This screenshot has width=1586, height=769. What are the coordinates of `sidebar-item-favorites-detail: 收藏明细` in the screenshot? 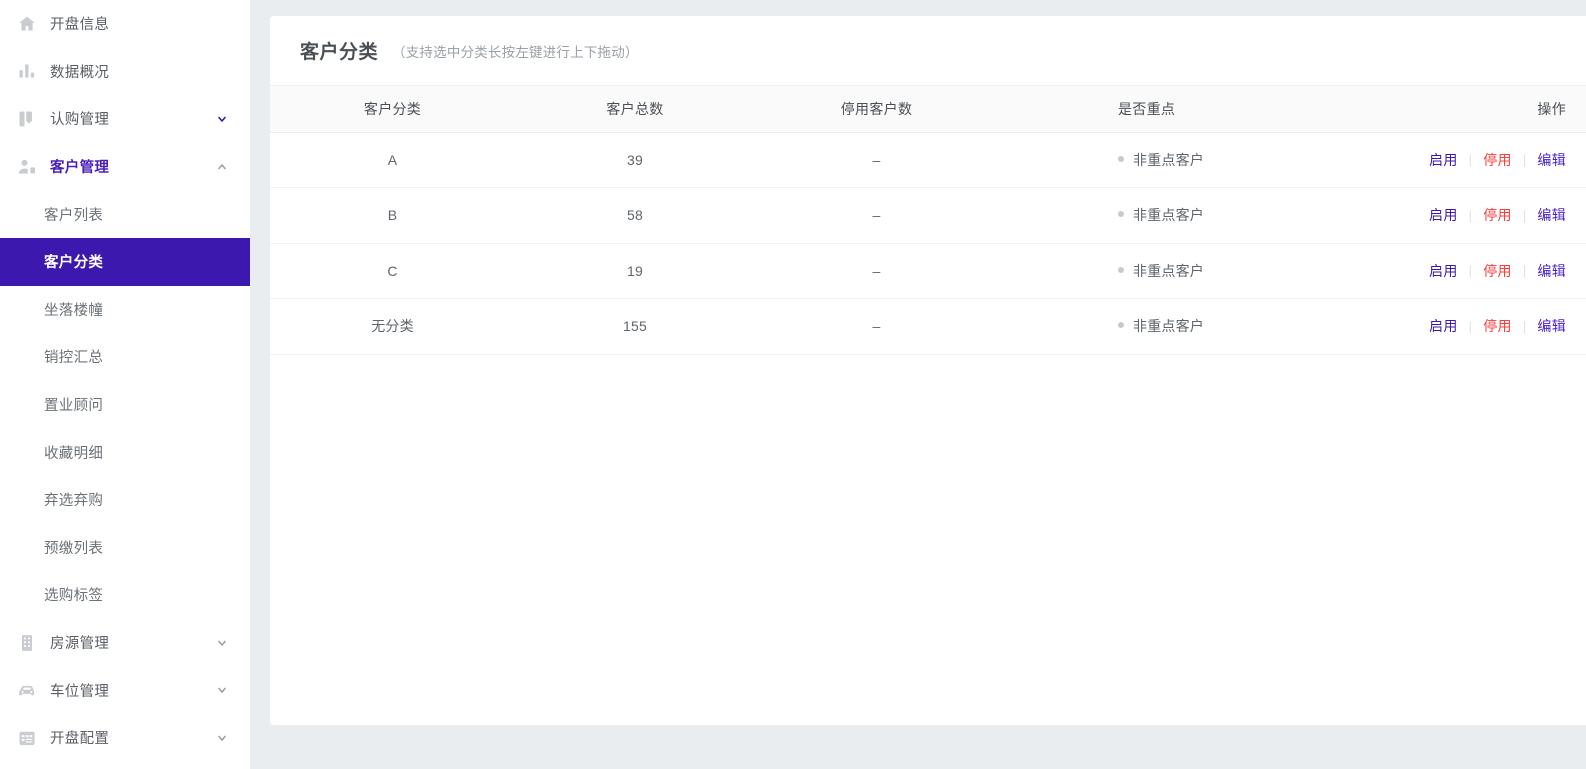 It's located at (125, 452).